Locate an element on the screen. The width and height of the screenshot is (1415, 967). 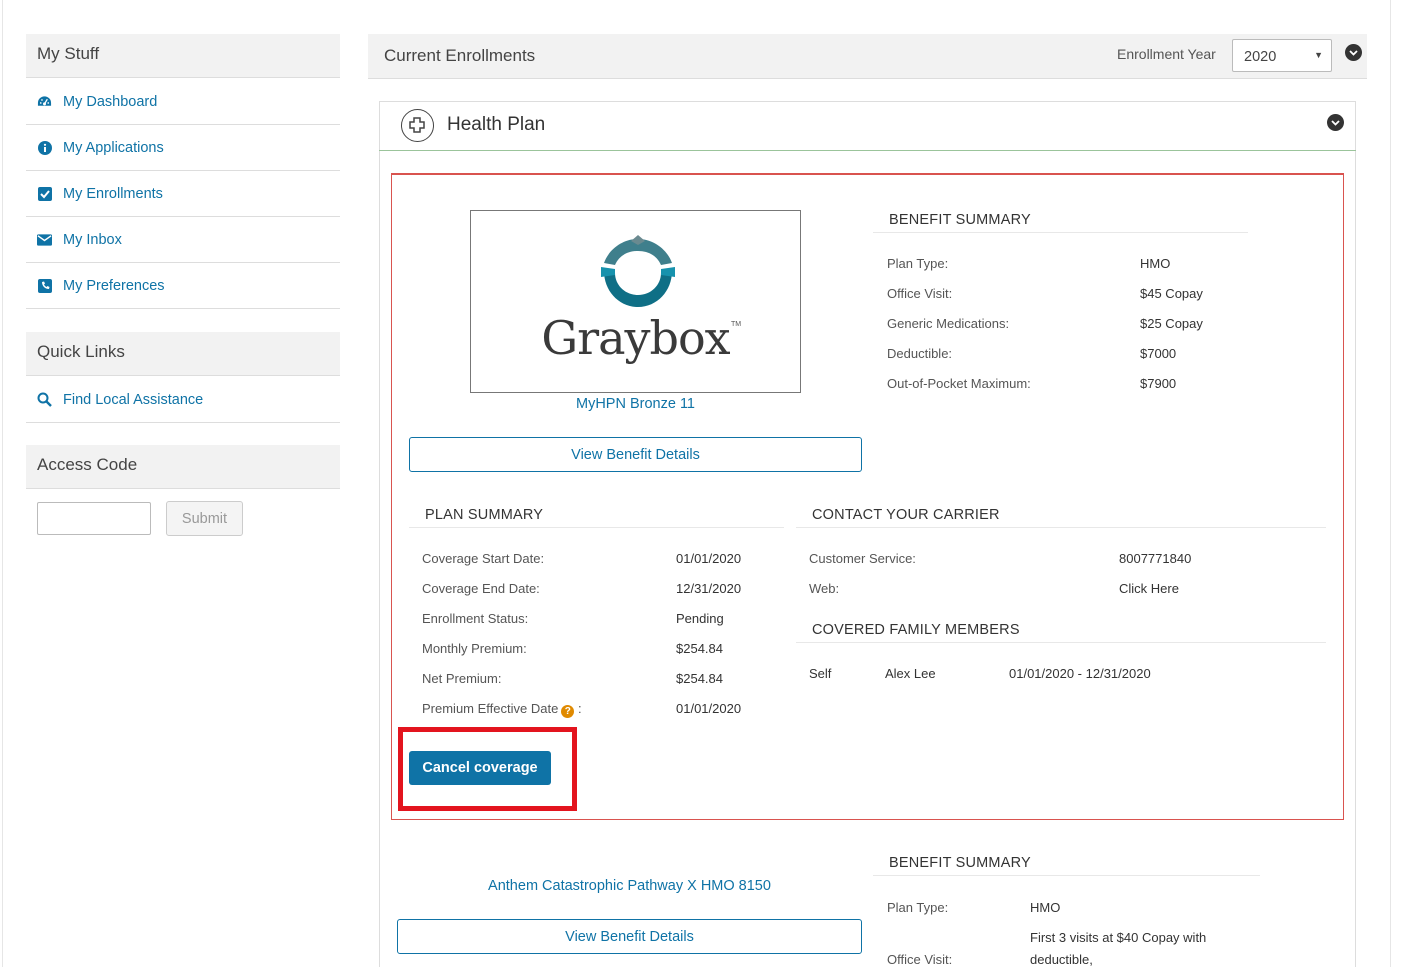
benefit-label: Out-of-Pocket Maximum: is located at coordinates (959, 383).